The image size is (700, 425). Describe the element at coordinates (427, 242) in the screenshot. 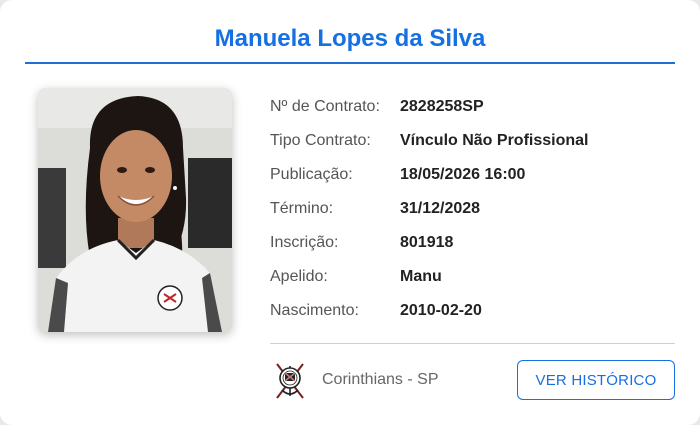

I see `detail-value: 801918` at that location.